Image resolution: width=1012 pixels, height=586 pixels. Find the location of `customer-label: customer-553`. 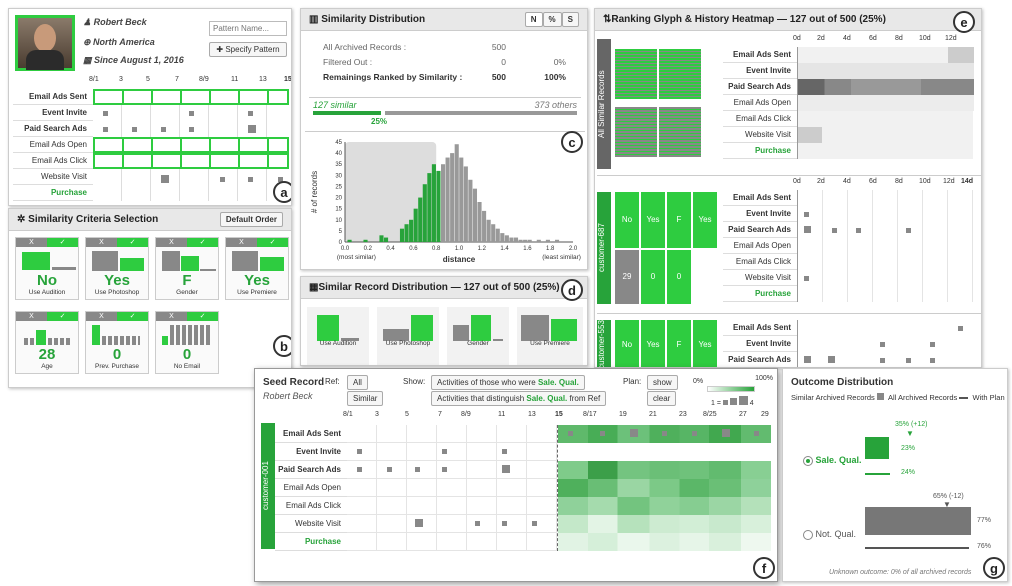

customer-label: customer-553 is located at coordinates (604, 343).